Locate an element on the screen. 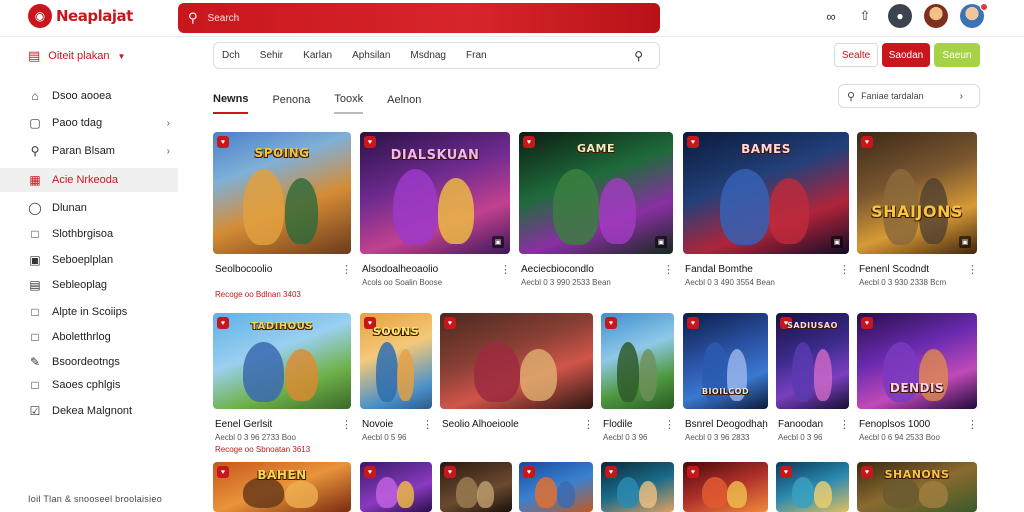 Image resolution: width=1024 pixels, height=512 pixels. sidebar-item-2: ▢ Paoo tdag › is located at coordinates (89, 123).